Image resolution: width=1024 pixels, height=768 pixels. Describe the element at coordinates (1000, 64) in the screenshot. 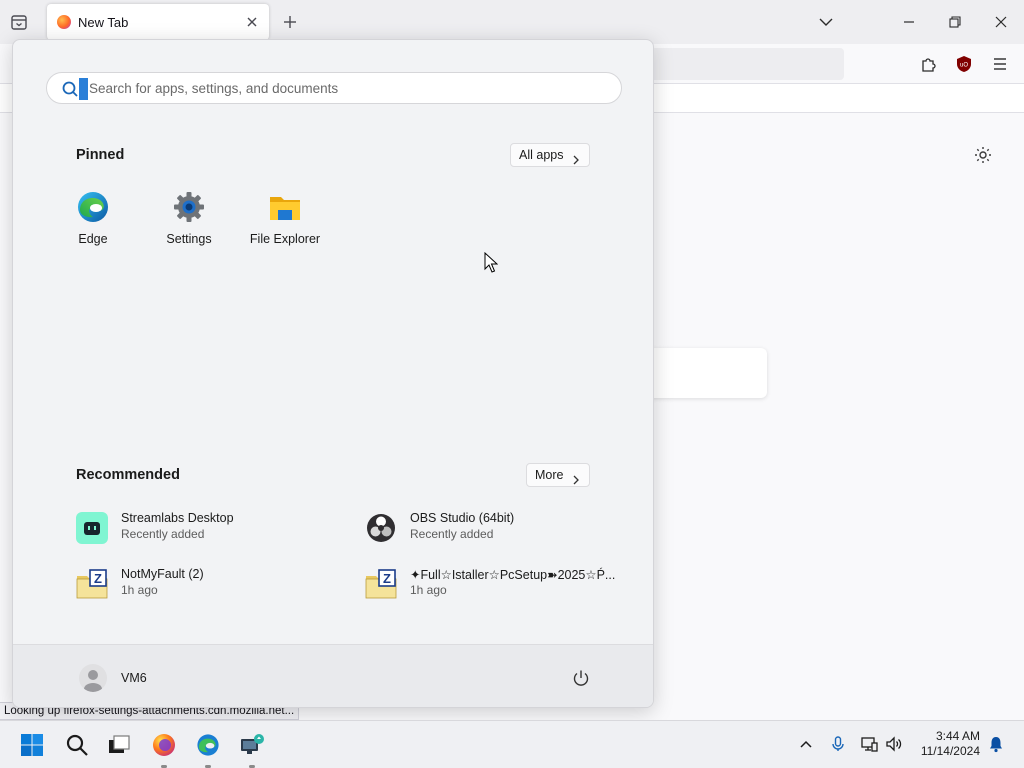

I see `hamburger-menu-icon` at that location.